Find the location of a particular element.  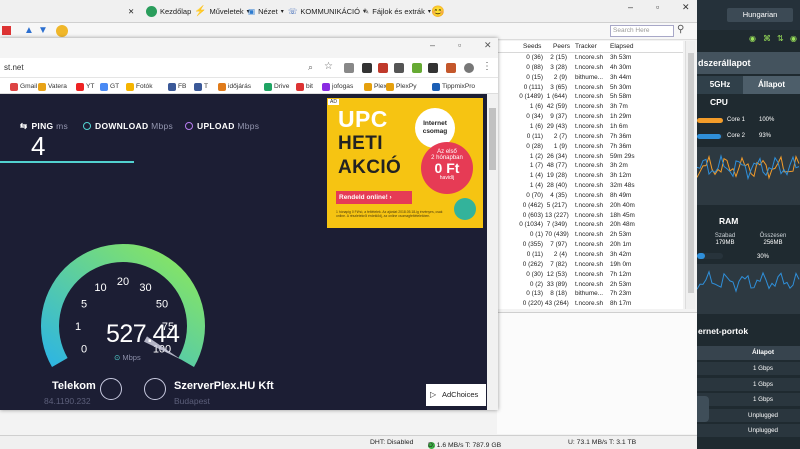

column-seeds: Seeds is located at coordinates (532, 46).